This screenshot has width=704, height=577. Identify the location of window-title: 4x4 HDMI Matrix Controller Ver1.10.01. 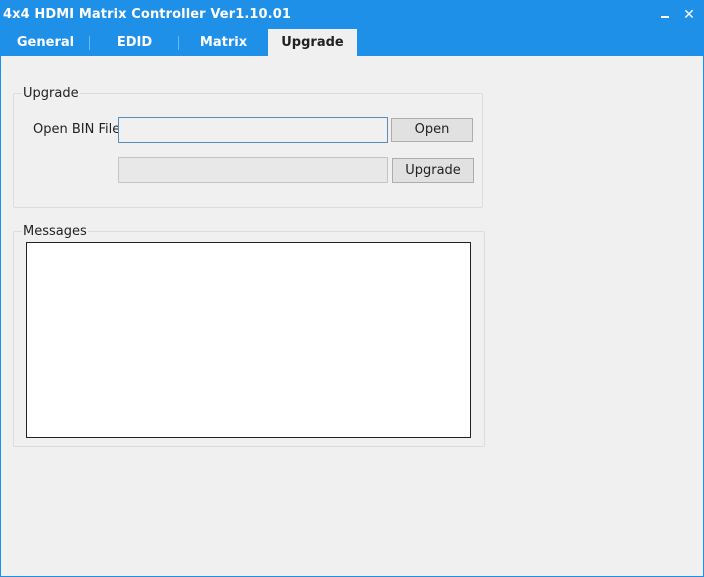
(147, 14).